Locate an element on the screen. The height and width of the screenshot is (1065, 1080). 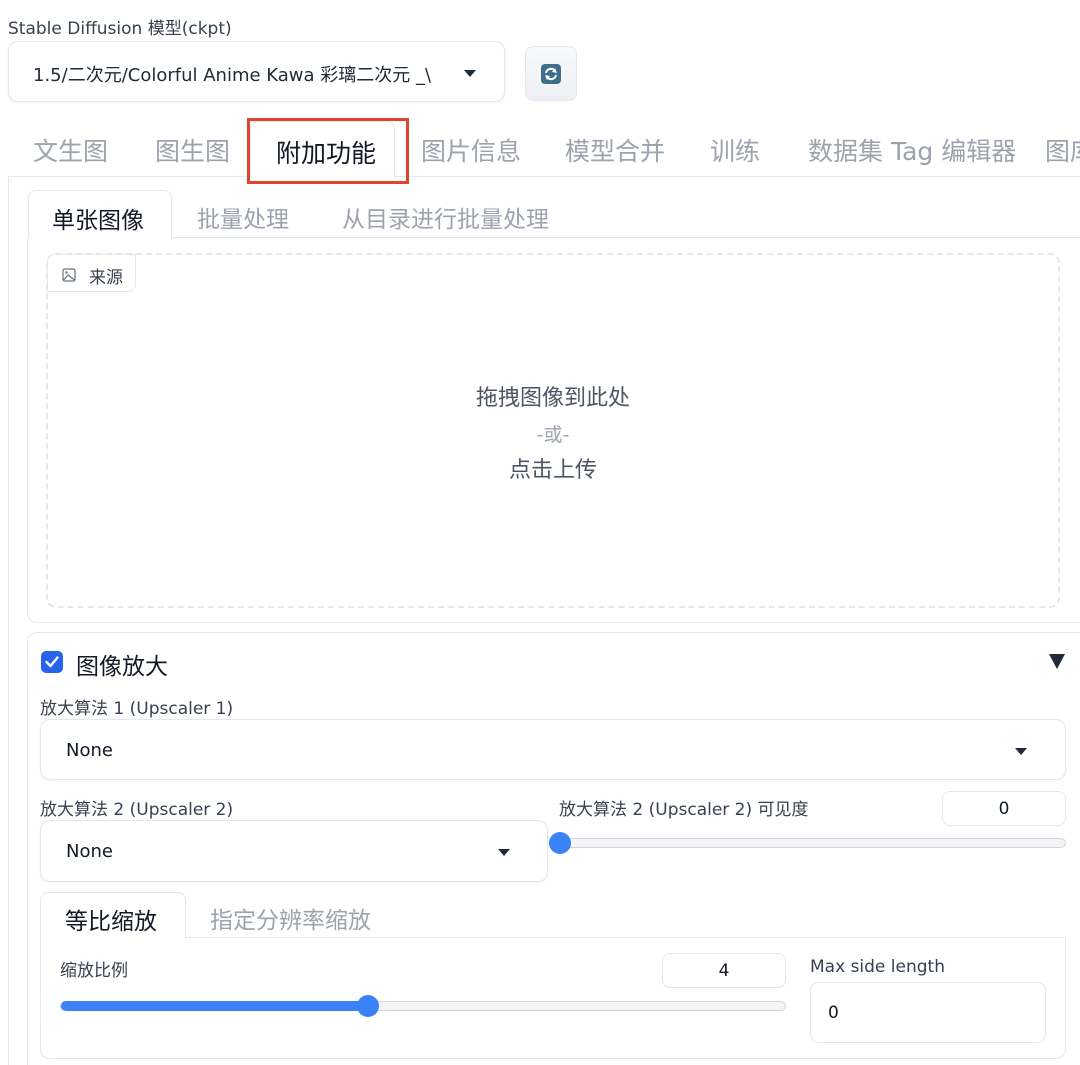
scale-ratio-label: 缩放比例 is located at coordinates (94, 971).